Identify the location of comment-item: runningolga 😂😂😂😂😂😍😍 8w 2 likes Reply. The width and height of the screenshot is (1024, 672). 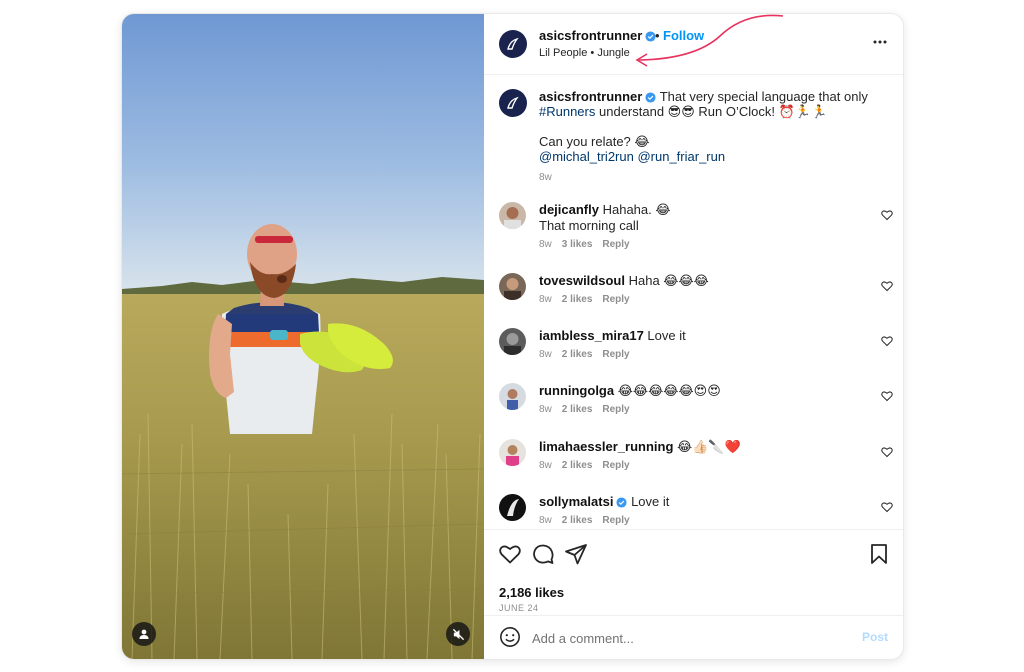
(696, 406).